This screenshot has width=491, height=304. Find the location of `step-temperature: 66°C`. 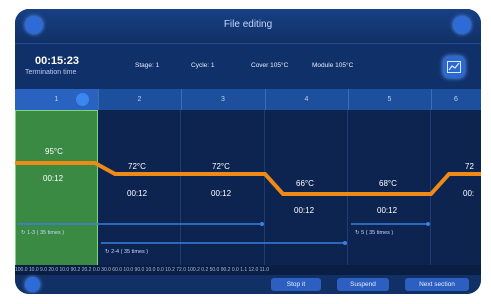

step-temperature: 66°C is located at coordinates (305, 183).